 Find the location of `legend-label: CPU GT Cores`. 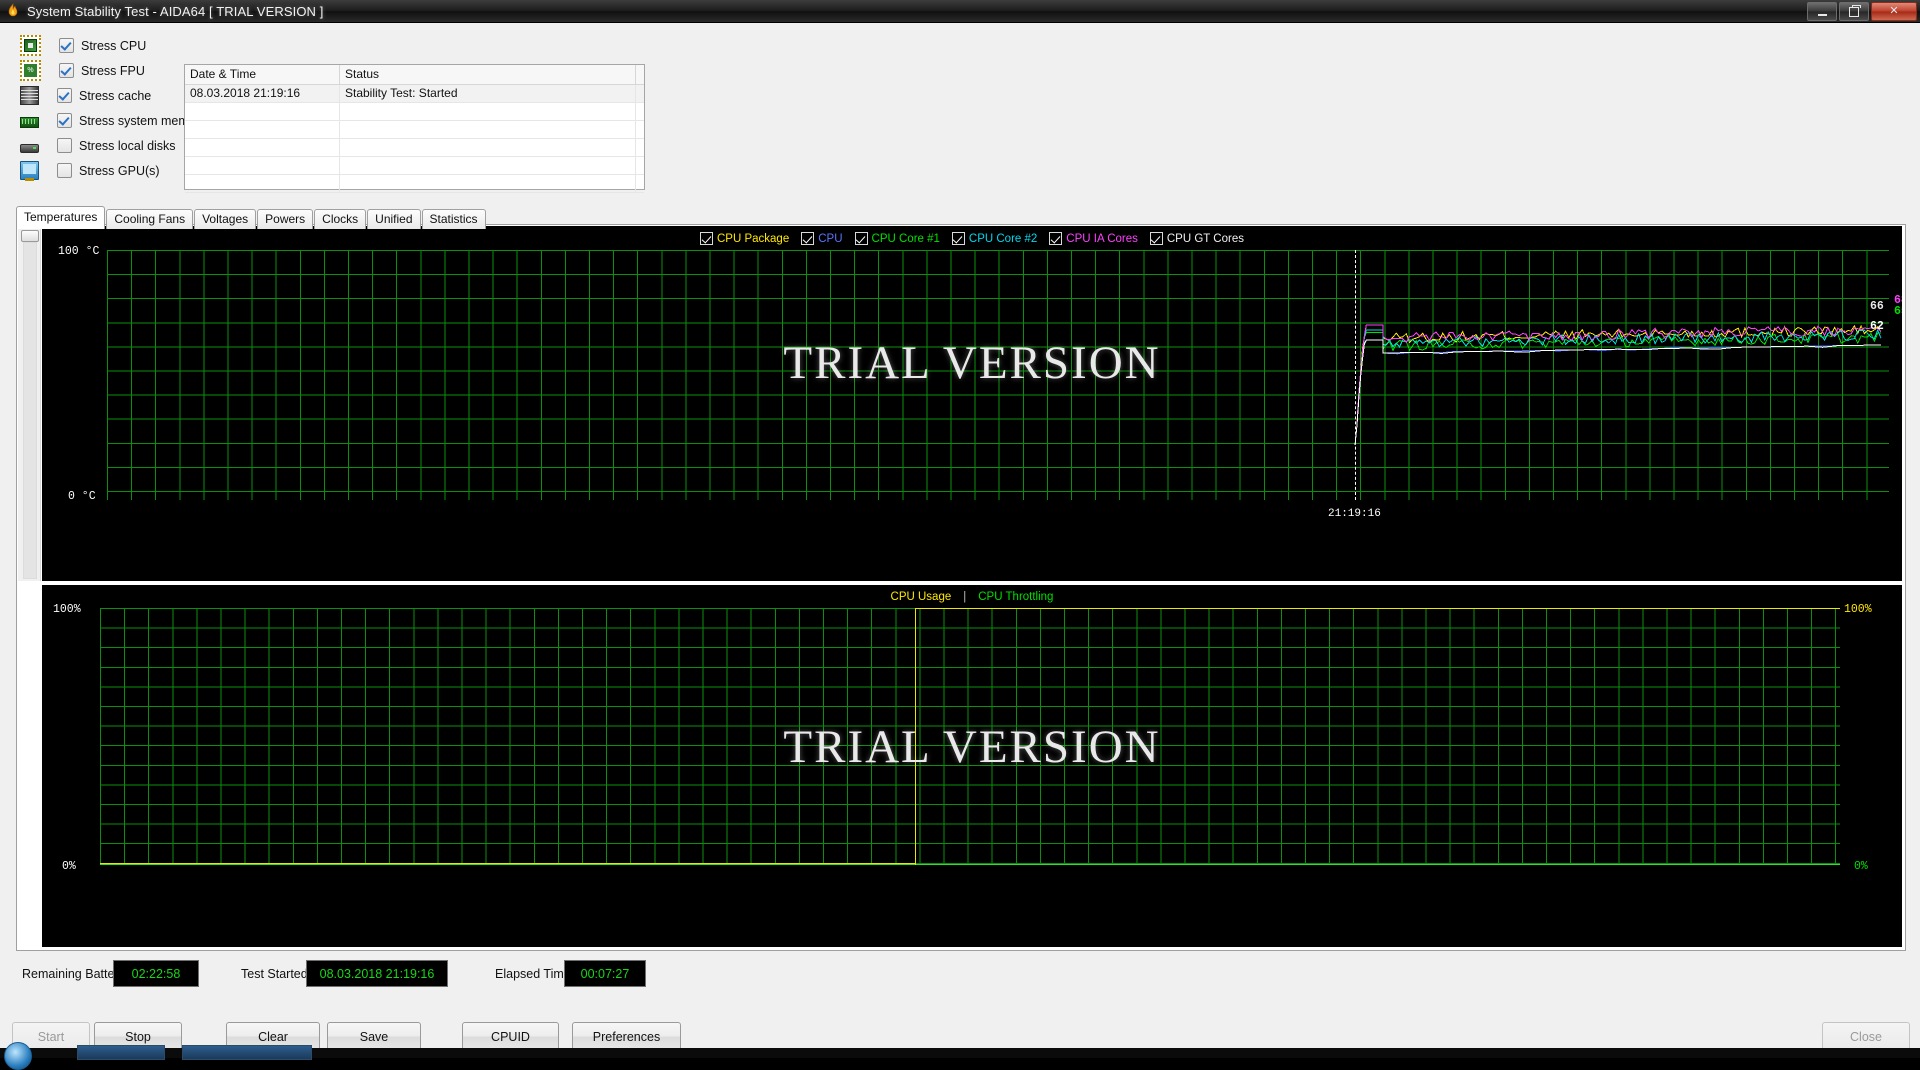

legend-label: CPU GT Cores is located at coordinates (1205, 238).